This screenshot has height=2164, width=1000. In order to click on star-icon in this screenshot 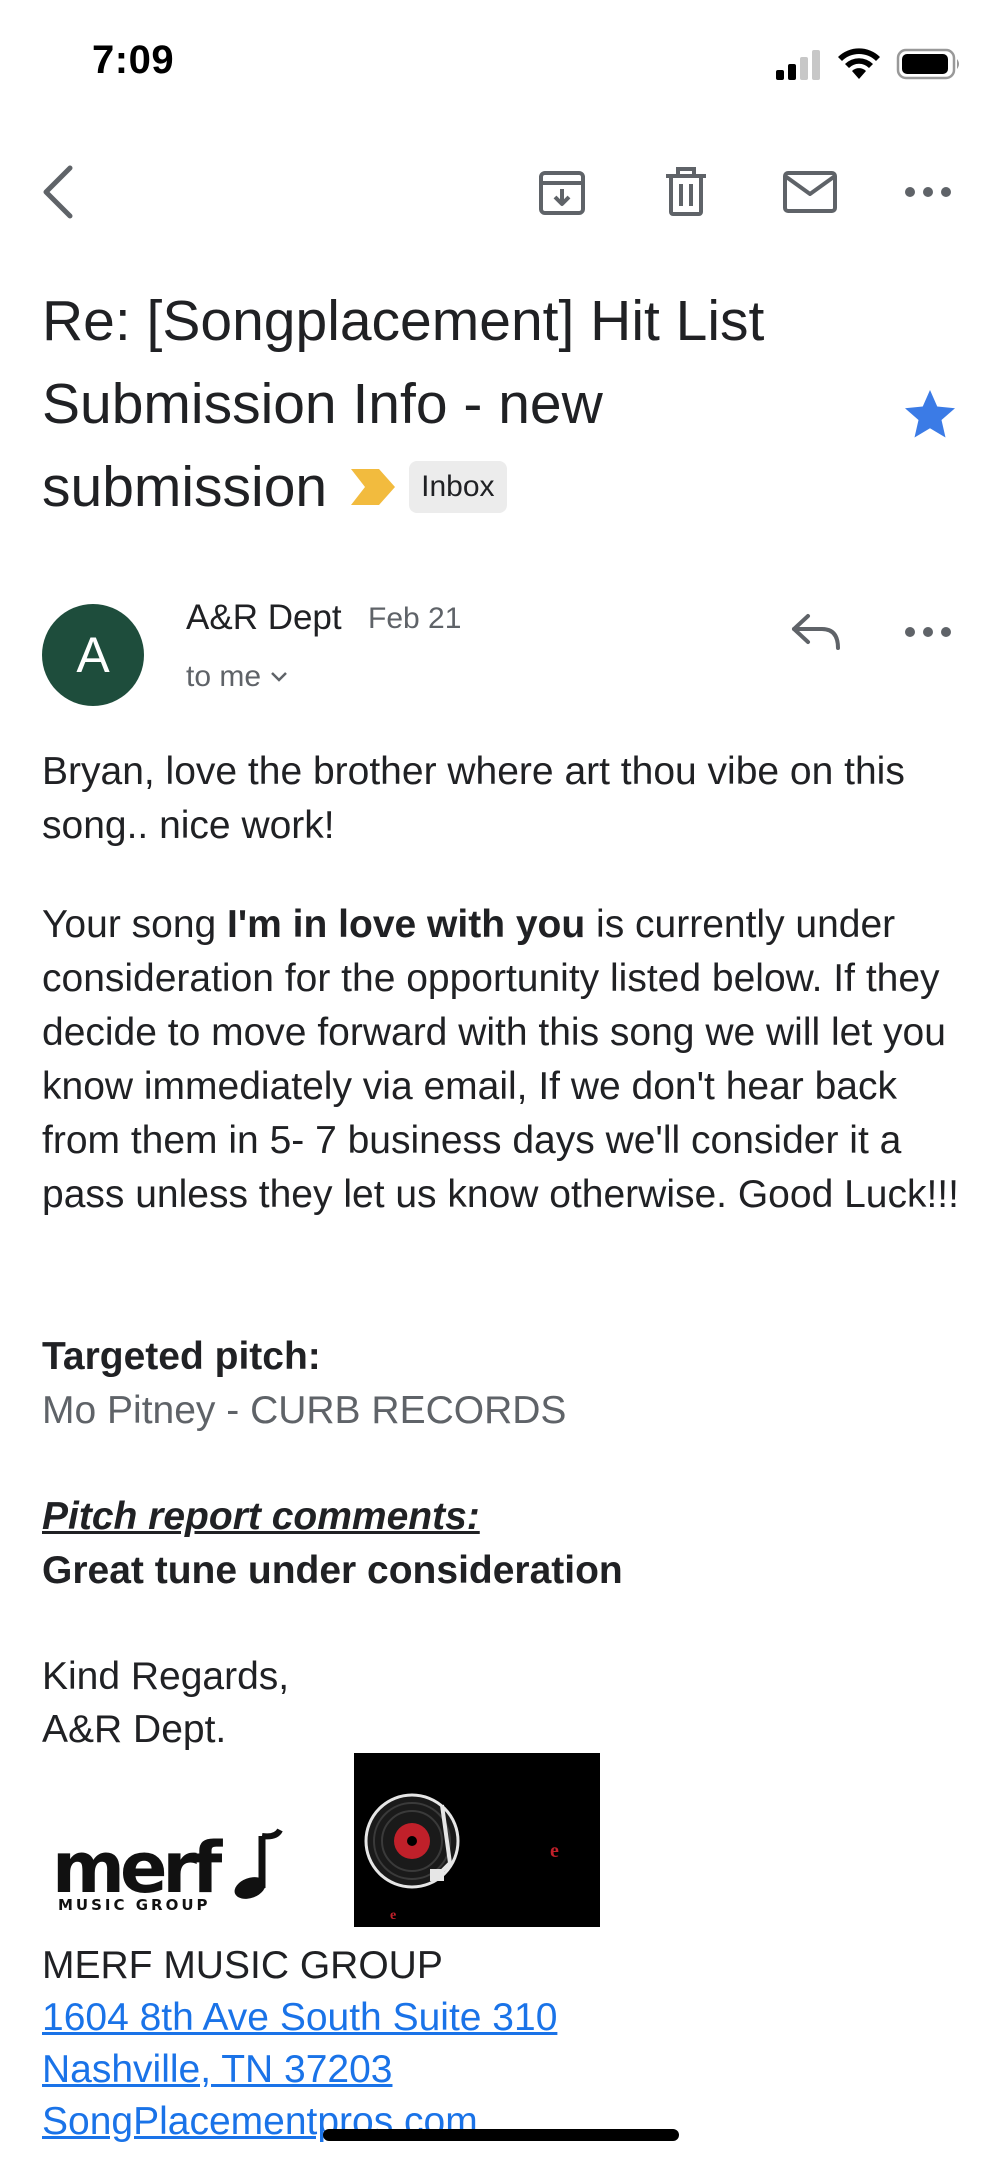, I will do `click(930, 414)`.